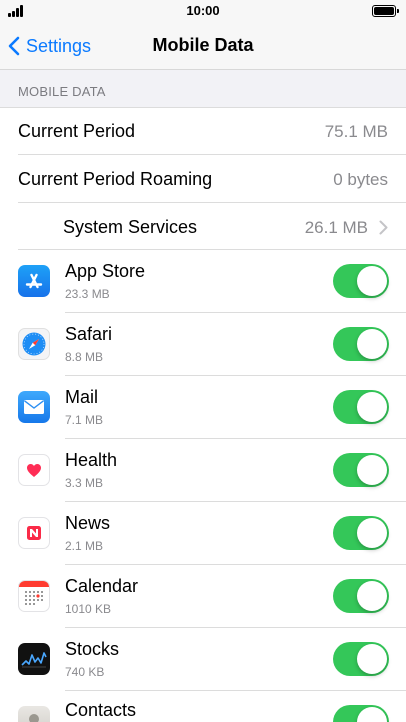  What do you see at coordinates (203, 659) in the screenshot?
I see `app-row-stocks: Stocks 740 KB` at bounding box center [203, 659].